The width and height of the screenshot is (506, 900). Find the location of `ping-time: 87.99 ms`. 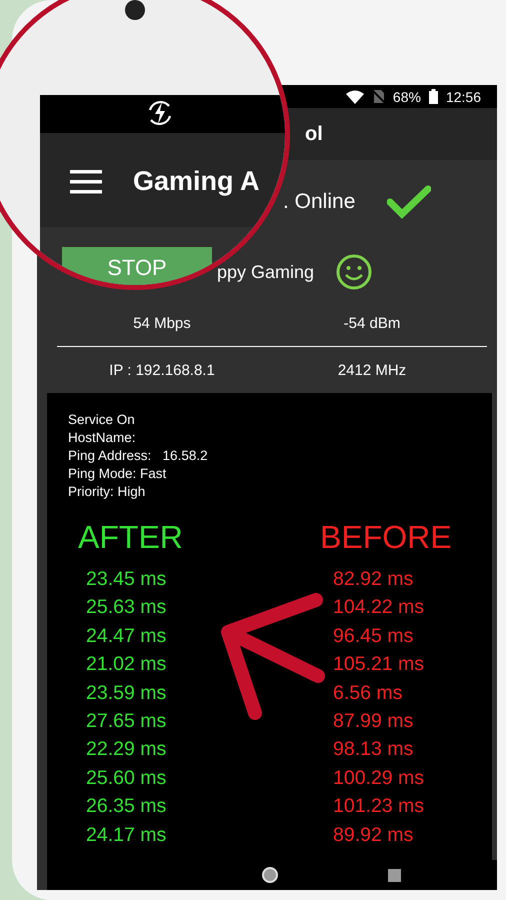

ping-time: 87.99 ms is located at coordinates (373, 721).